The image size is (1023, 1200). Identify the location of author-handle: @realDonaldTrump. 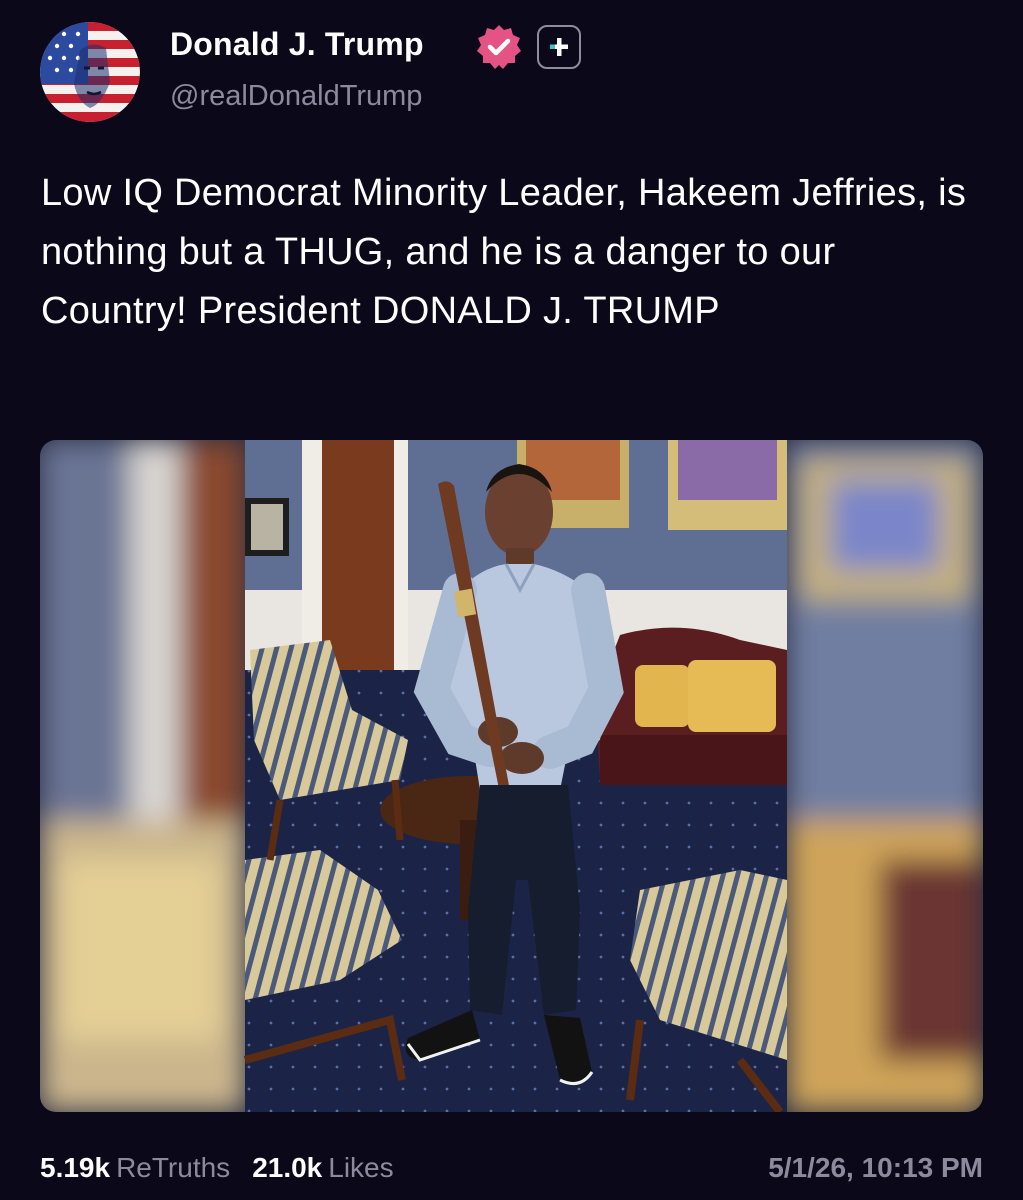
(296, 96).